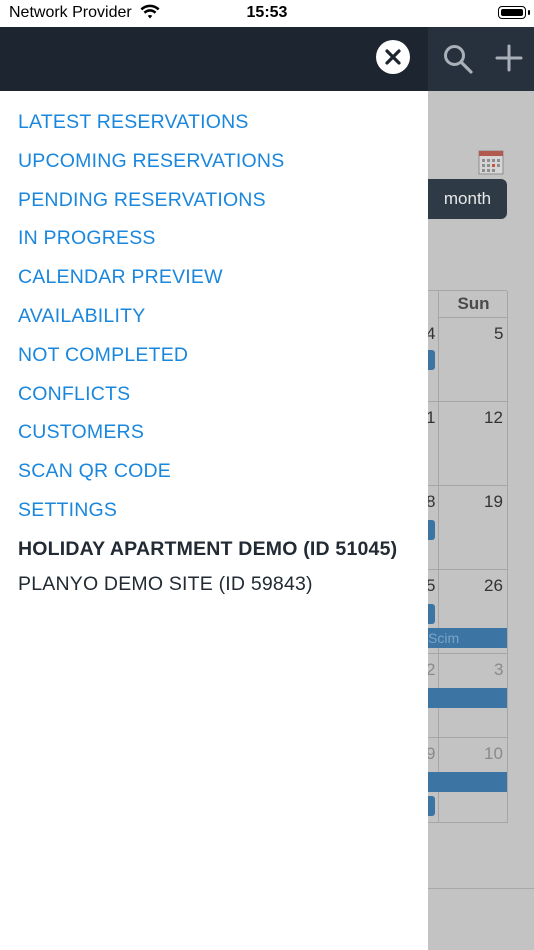 The height and width of the screenshot is (950, 534). Describe the element at coordinates (432, 669) in the screenshot. I see `calendar-day: 2` at that location.